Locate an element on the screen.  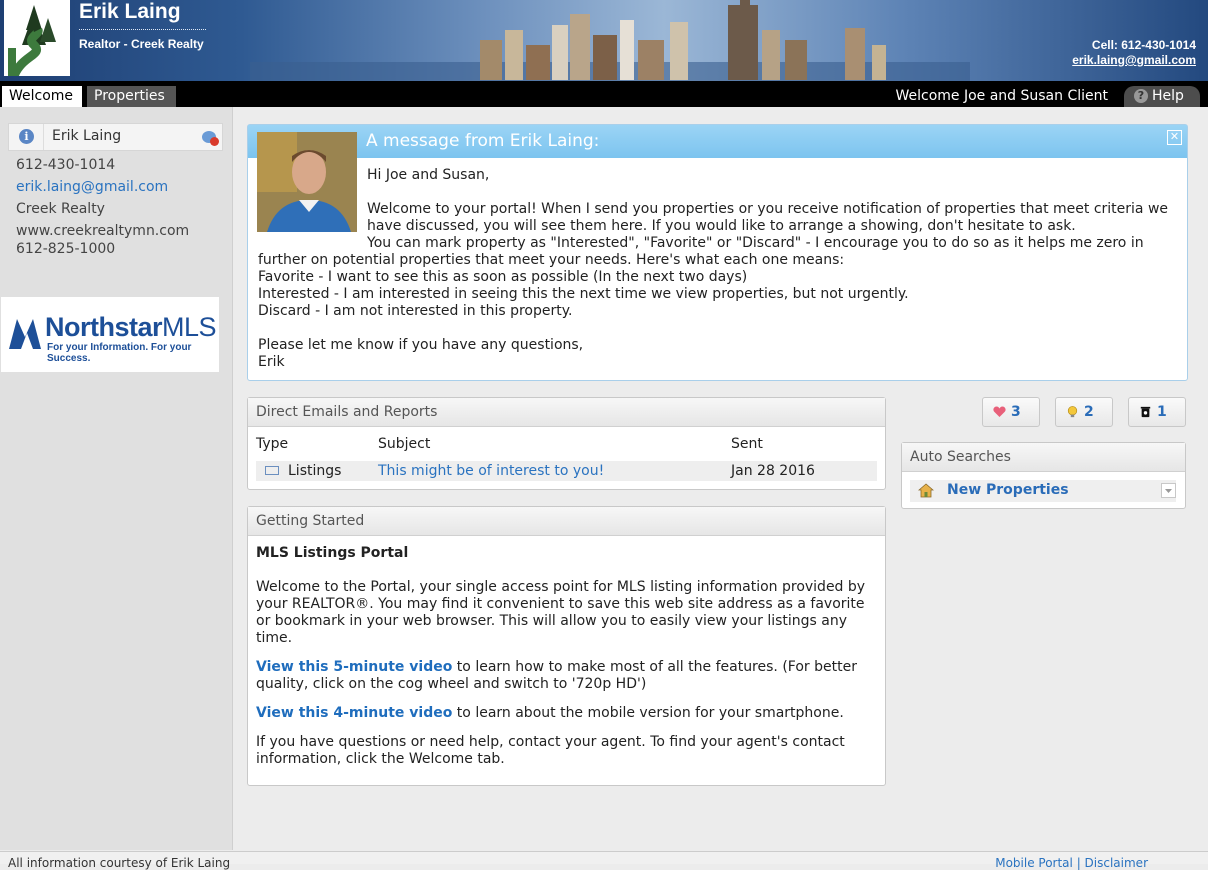
email-type: Listings is located at coordinates (315, 471).